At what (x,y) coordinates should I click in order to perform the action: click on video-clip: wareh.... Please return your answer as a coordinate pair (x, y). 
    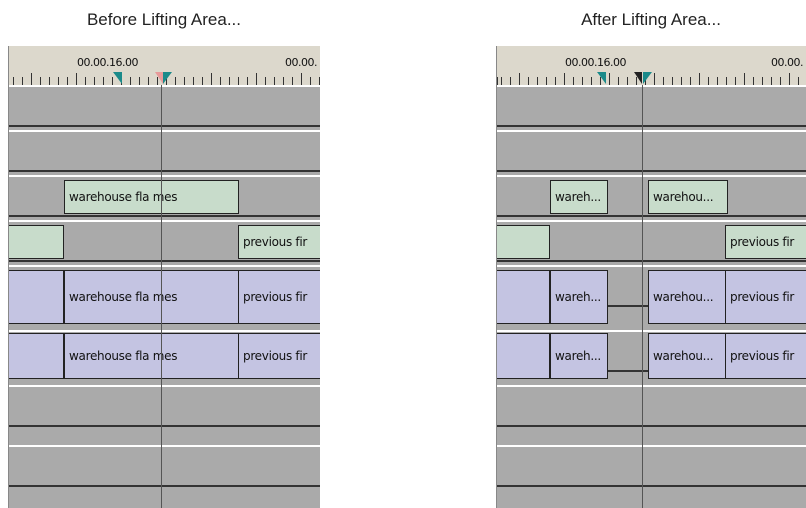
    Looking at the image, I should click on (579, 197).